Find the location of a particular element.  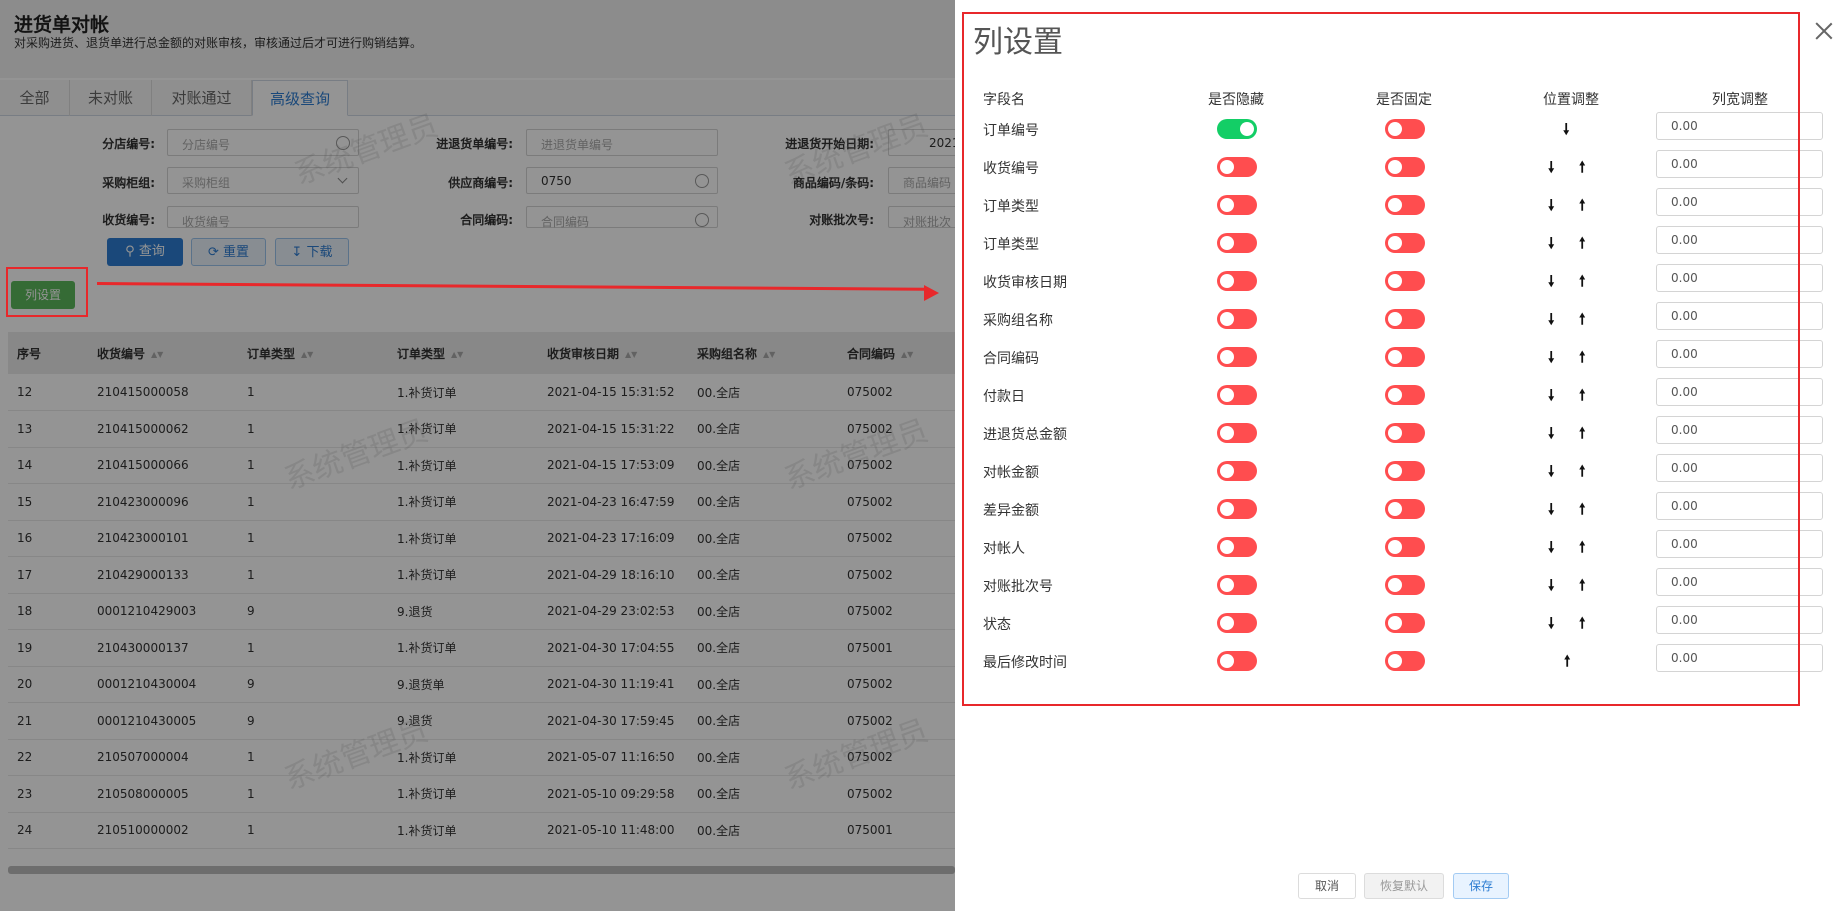

close-icon is located at coordinates (1824, 31).